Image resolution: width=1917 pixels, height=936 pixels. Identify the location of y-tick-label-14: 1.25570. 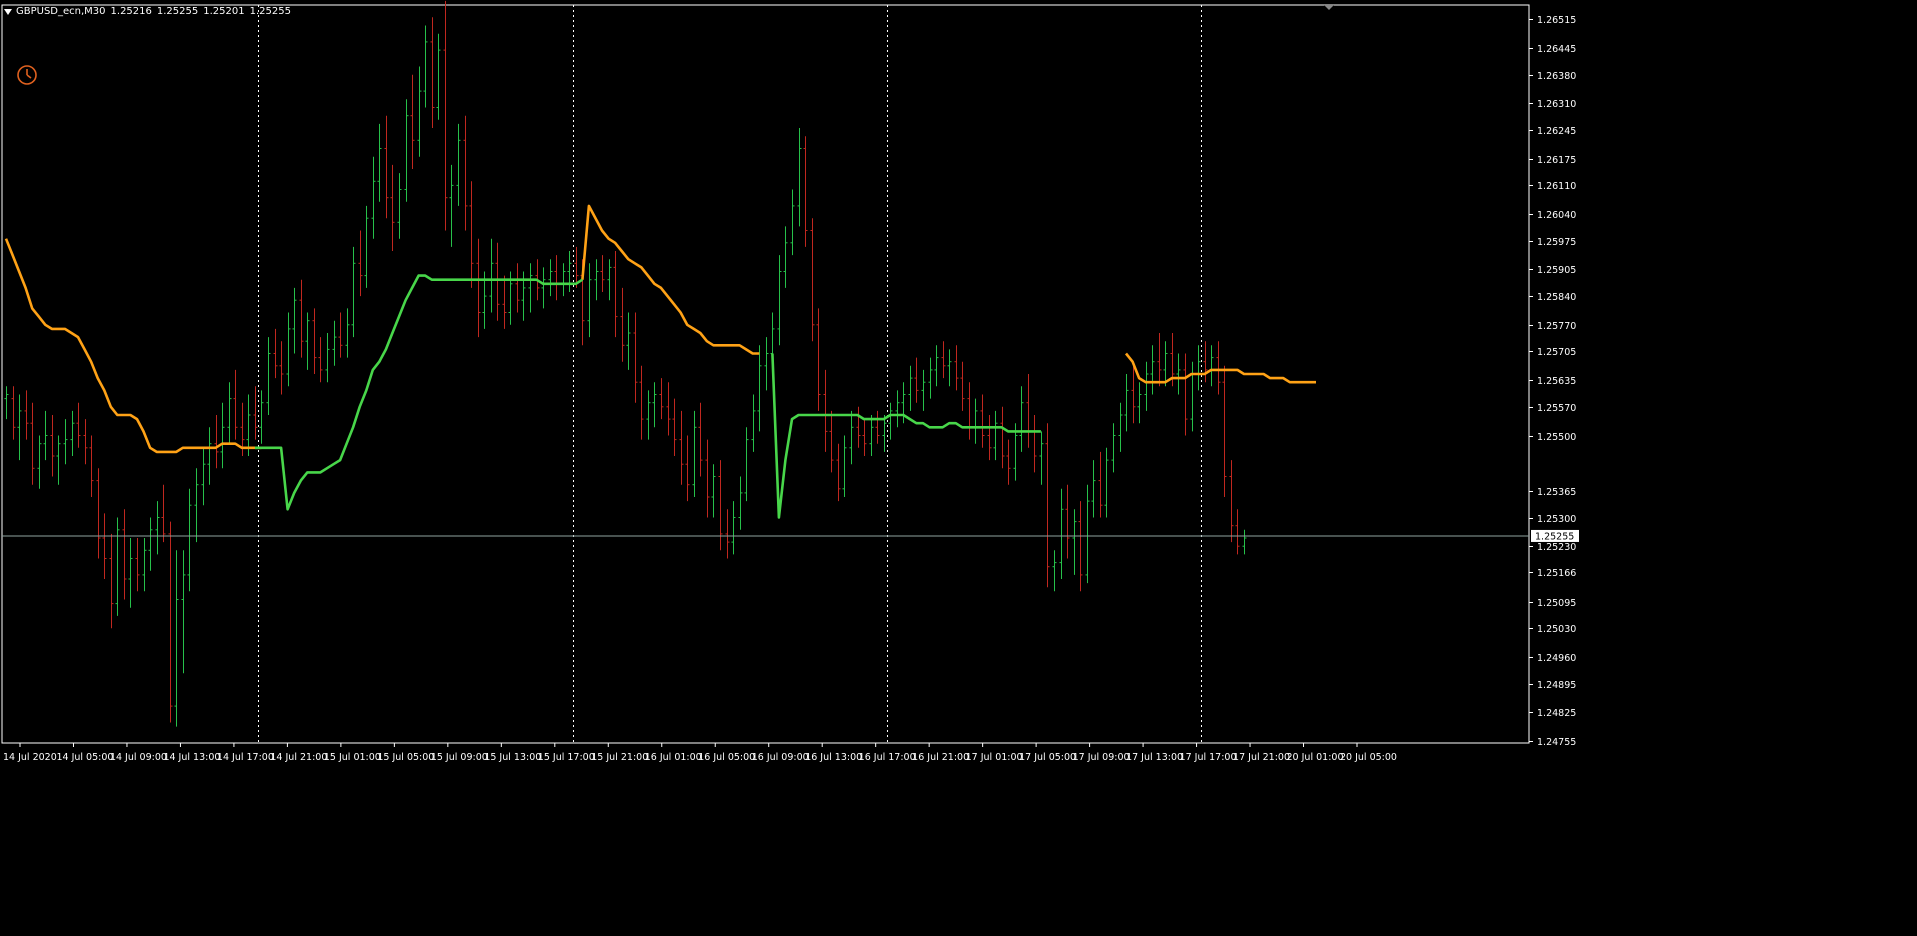
(1556, 408).